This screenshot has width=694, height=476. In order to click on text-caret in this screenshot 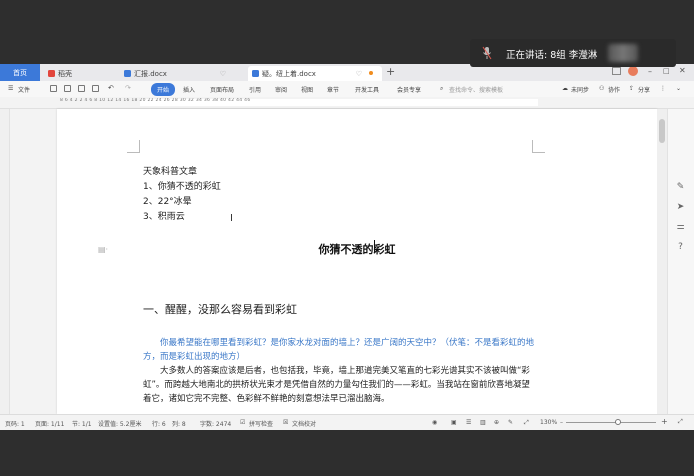, I will do `click(374, 246)`.